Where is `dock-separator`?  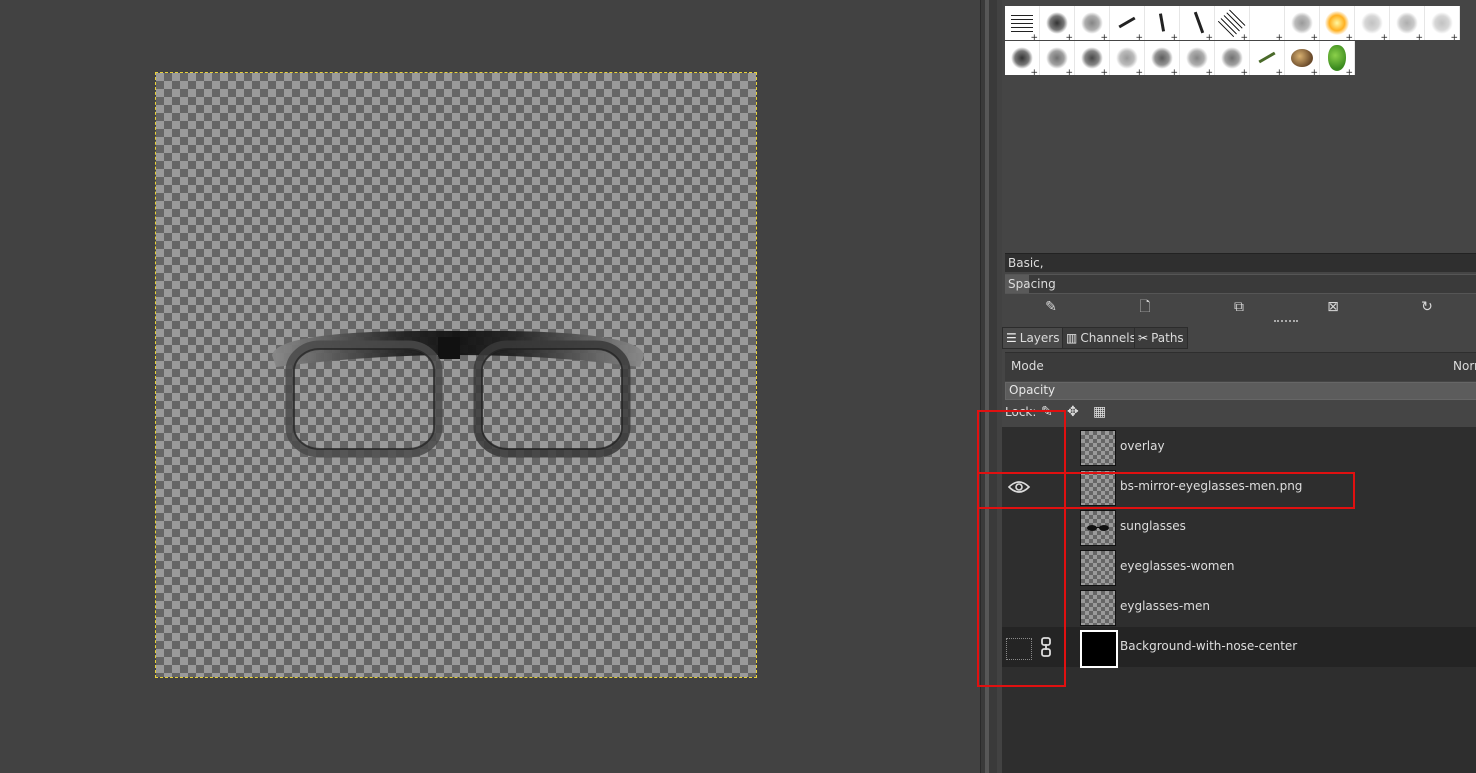
dock-separator is located at coordinates (988, 386).